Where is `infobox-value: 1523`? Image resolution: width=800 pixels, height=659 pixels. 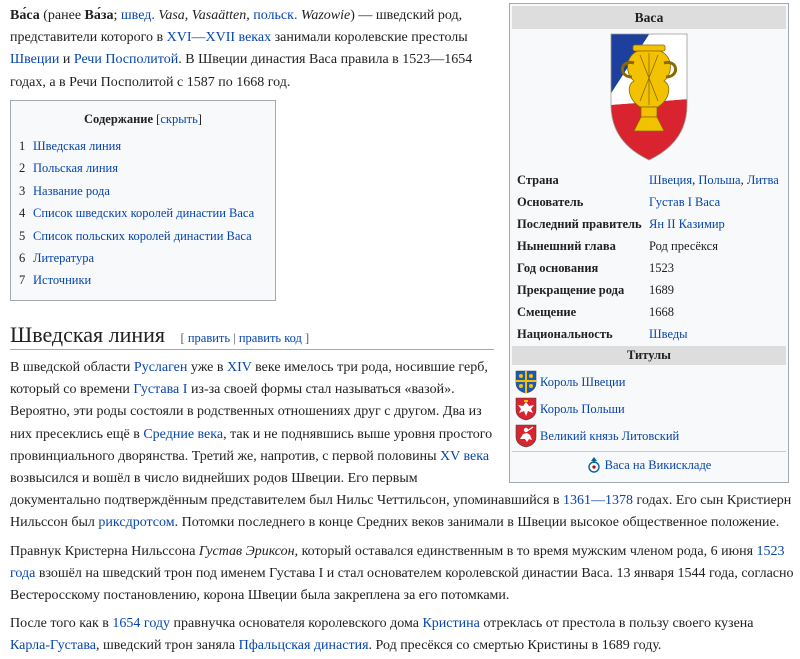 infobox-value: 1523 is located at coordinates (717, 268).